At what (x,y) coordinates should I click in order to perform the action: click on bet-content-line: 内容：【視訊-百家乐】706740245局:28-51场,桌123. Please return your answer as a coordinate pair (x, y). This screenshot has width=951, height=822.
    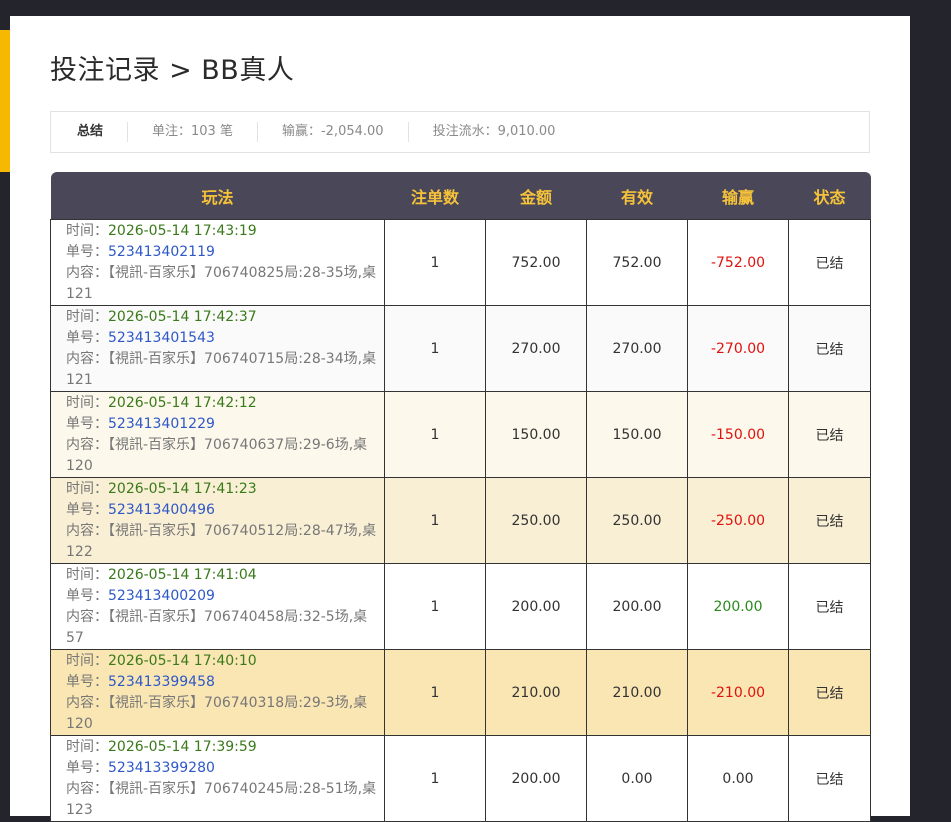
    Looking at the image, I should click on (223, 800).